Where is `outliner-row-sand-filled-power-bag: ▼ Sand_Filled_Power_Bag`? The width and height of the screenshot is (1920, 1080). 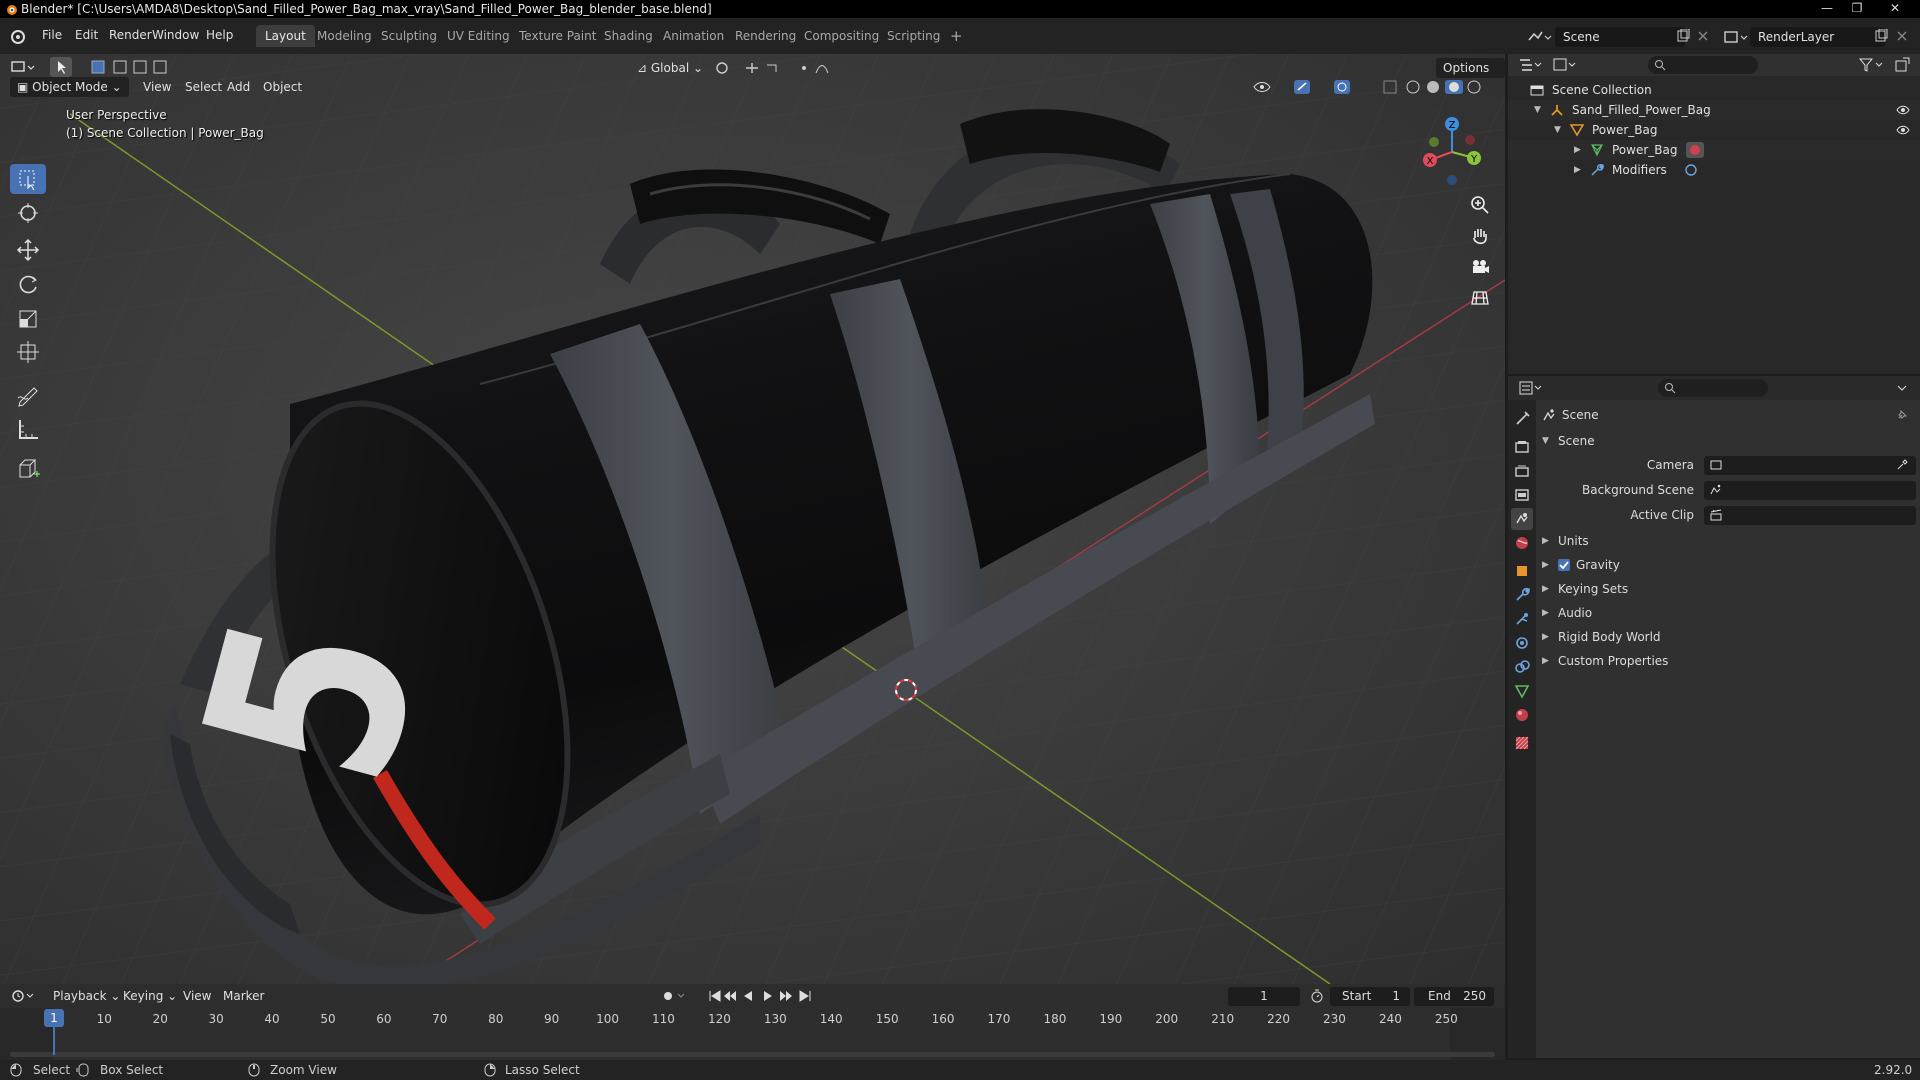 outliner-row-sand-filled-power-bag: ▼ Sand_Filled_Power_Bag is located at coordinates (1714, 110).